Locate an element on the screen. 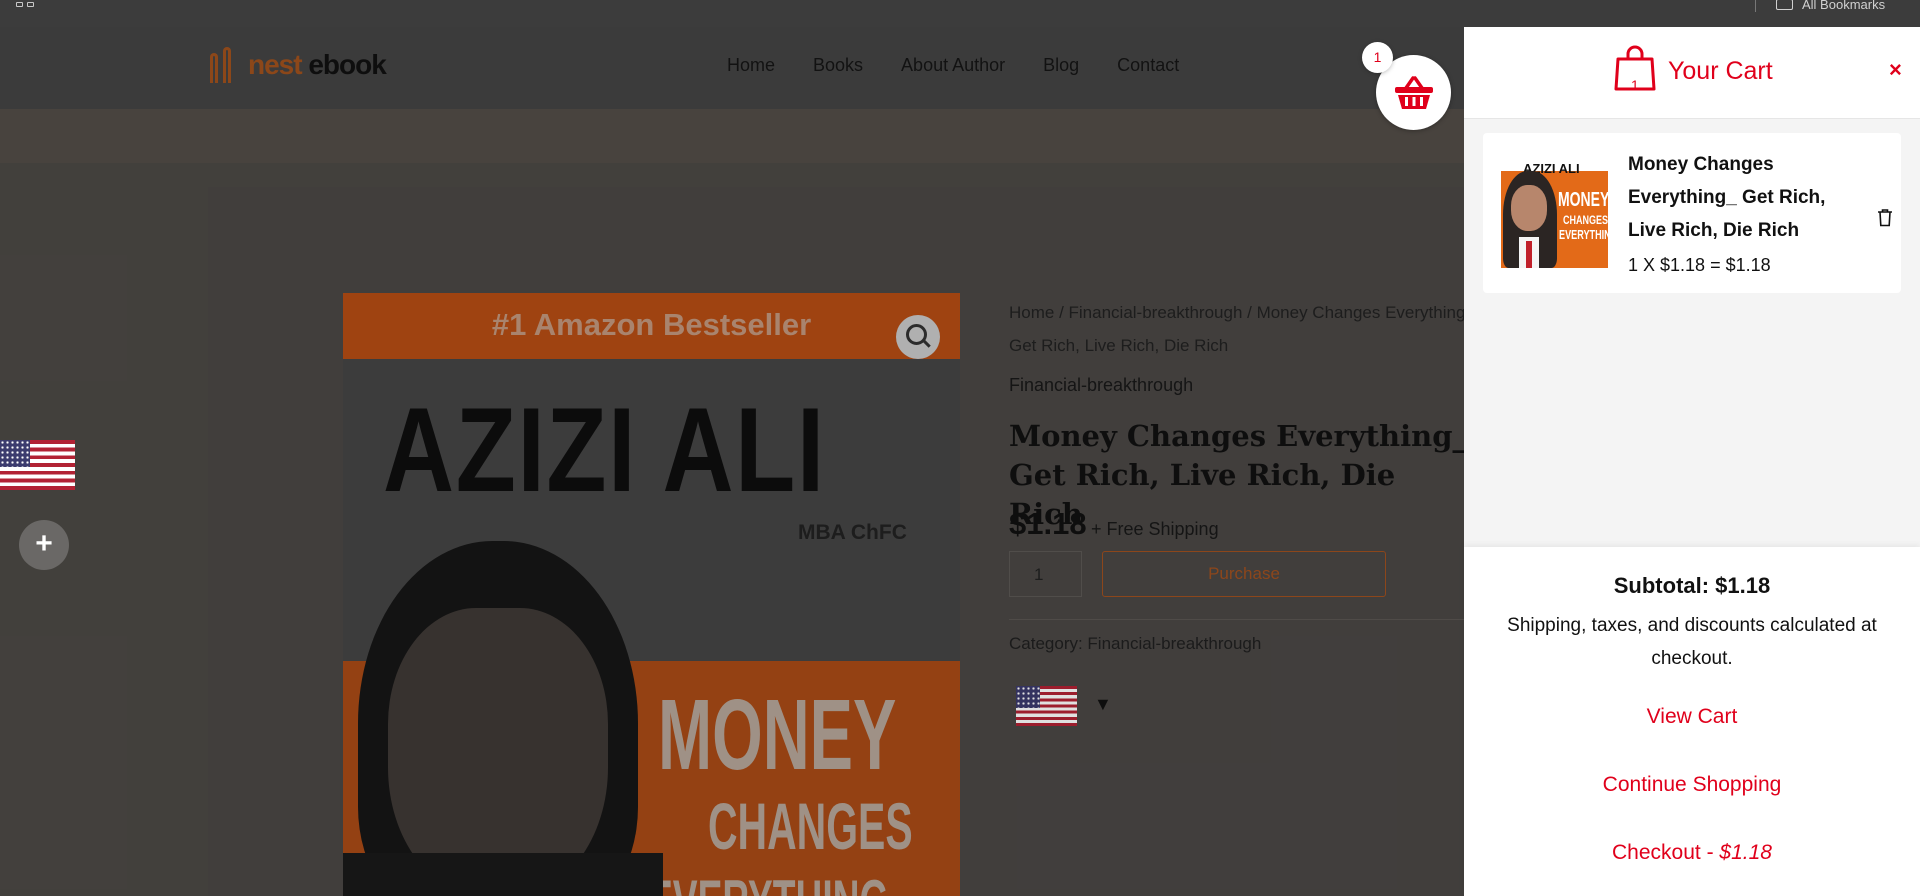 The height and width of the screenshot is (896, 1920). thumb-word-changes: CHANGES is located at coordinates (1585, 220).